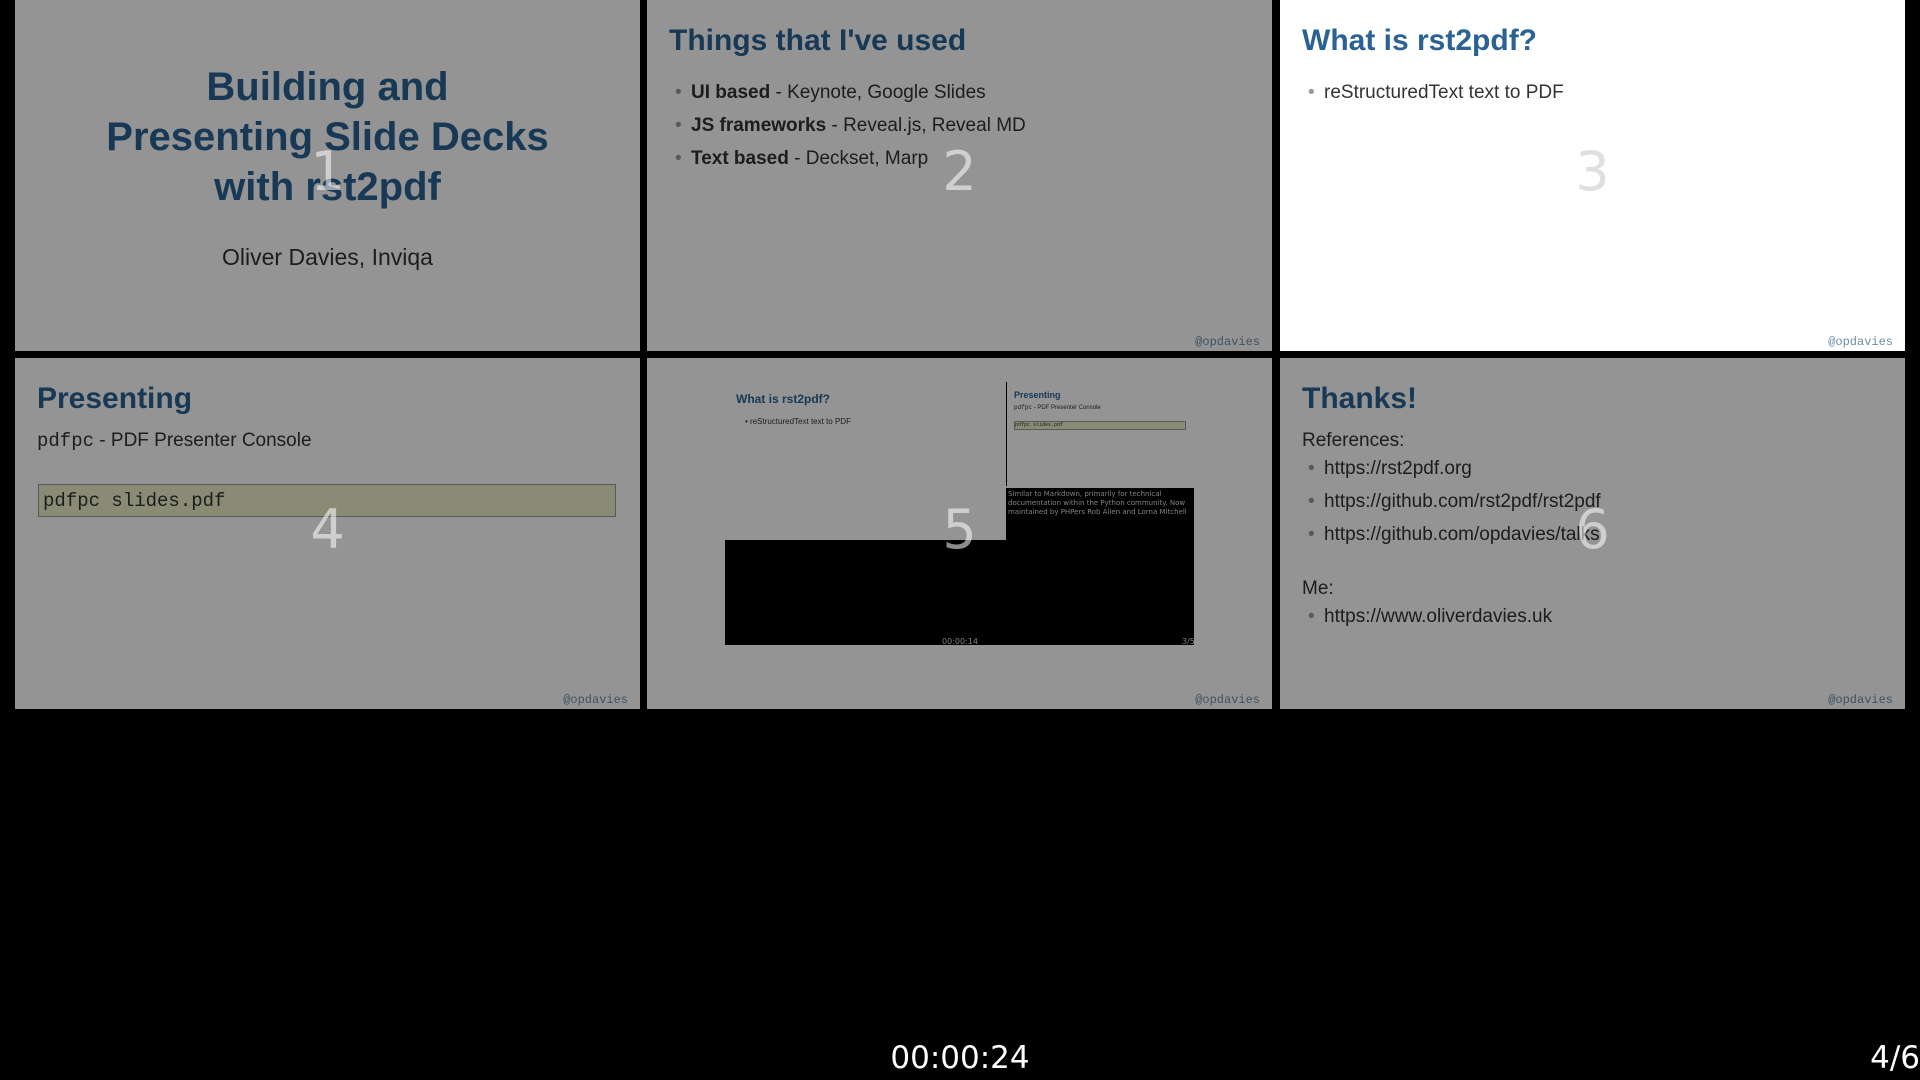 Image resolution: width=1920 pixels, height=1080 pixels. Describe the element at coordinates (1420, 40) in the screenshot. I see `slide-title: What is rst2pdf?` at that location.